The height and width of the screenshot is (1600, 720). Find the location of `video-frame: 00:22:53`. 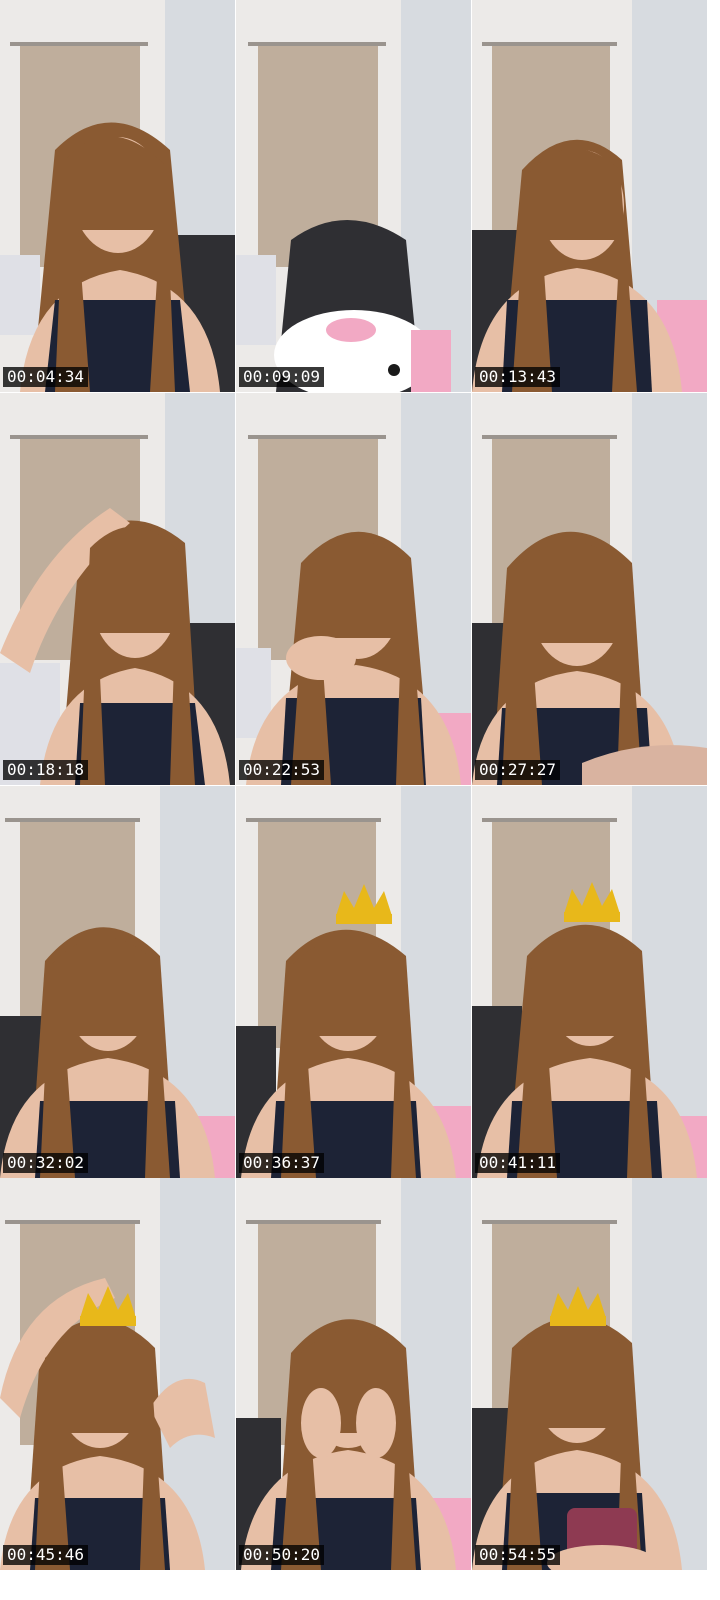

video-frame: 00:22:53 is located at coordinates (353, 589).